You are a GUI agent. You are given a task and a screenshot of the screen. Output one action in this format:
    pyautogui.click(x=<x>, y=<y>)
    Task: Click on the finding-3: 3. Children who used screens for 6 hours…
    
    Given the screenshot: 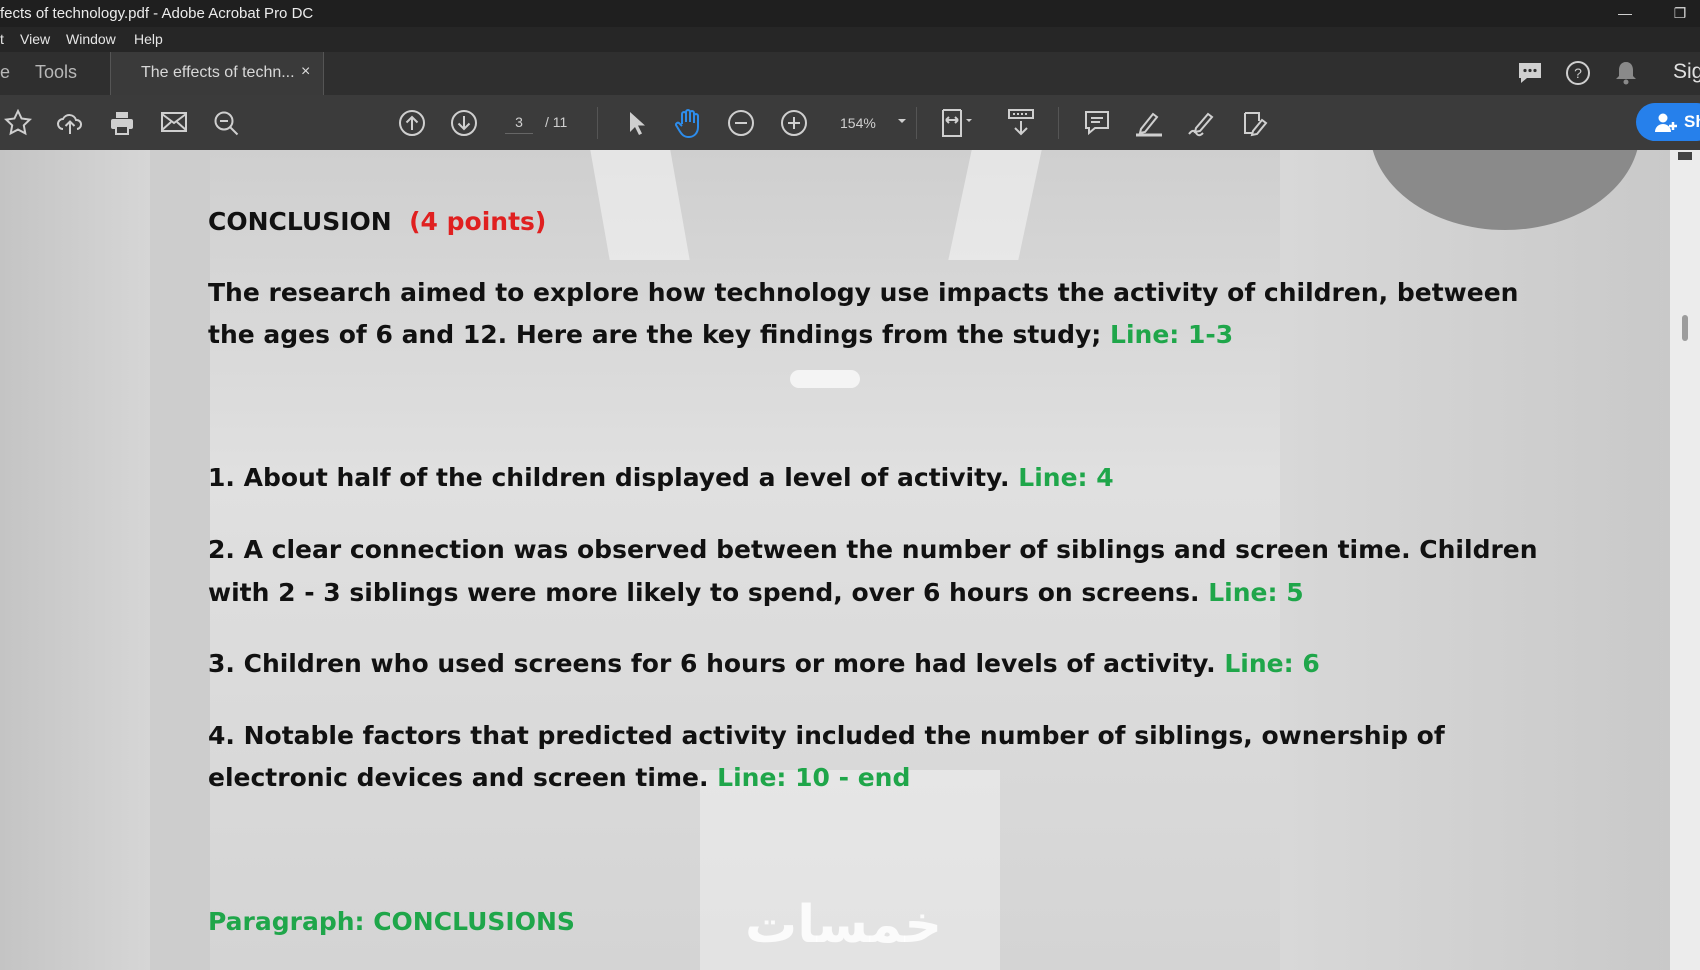 What is the action you would take?
    pyautogui.click(x=764, y=663)
    